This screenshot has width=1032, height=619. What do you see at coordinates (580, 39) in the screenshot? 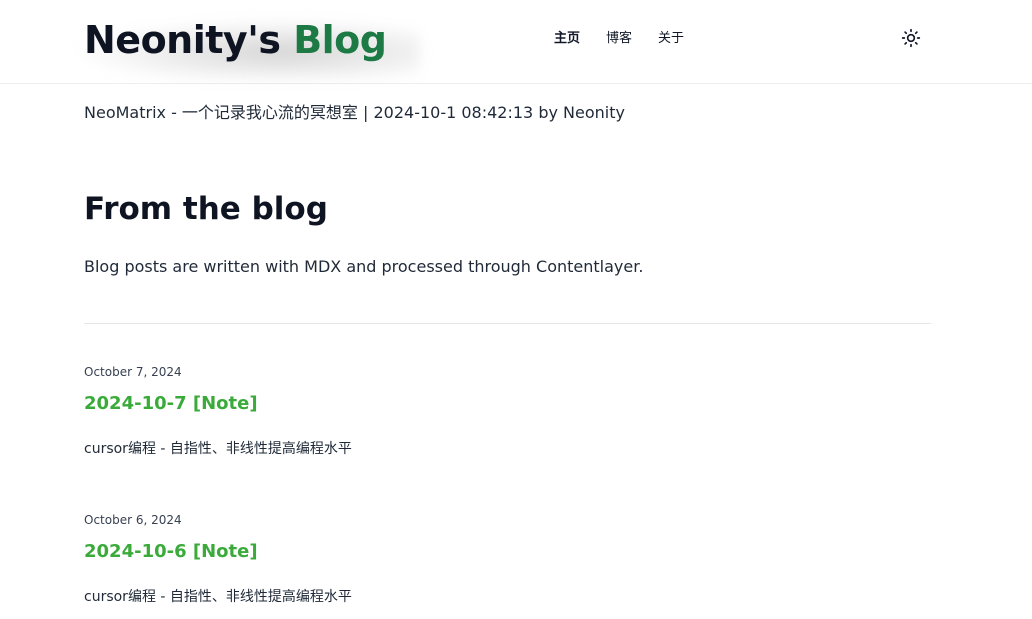
I see `nav-item-home: 主页` at bounding box center [580, 39].